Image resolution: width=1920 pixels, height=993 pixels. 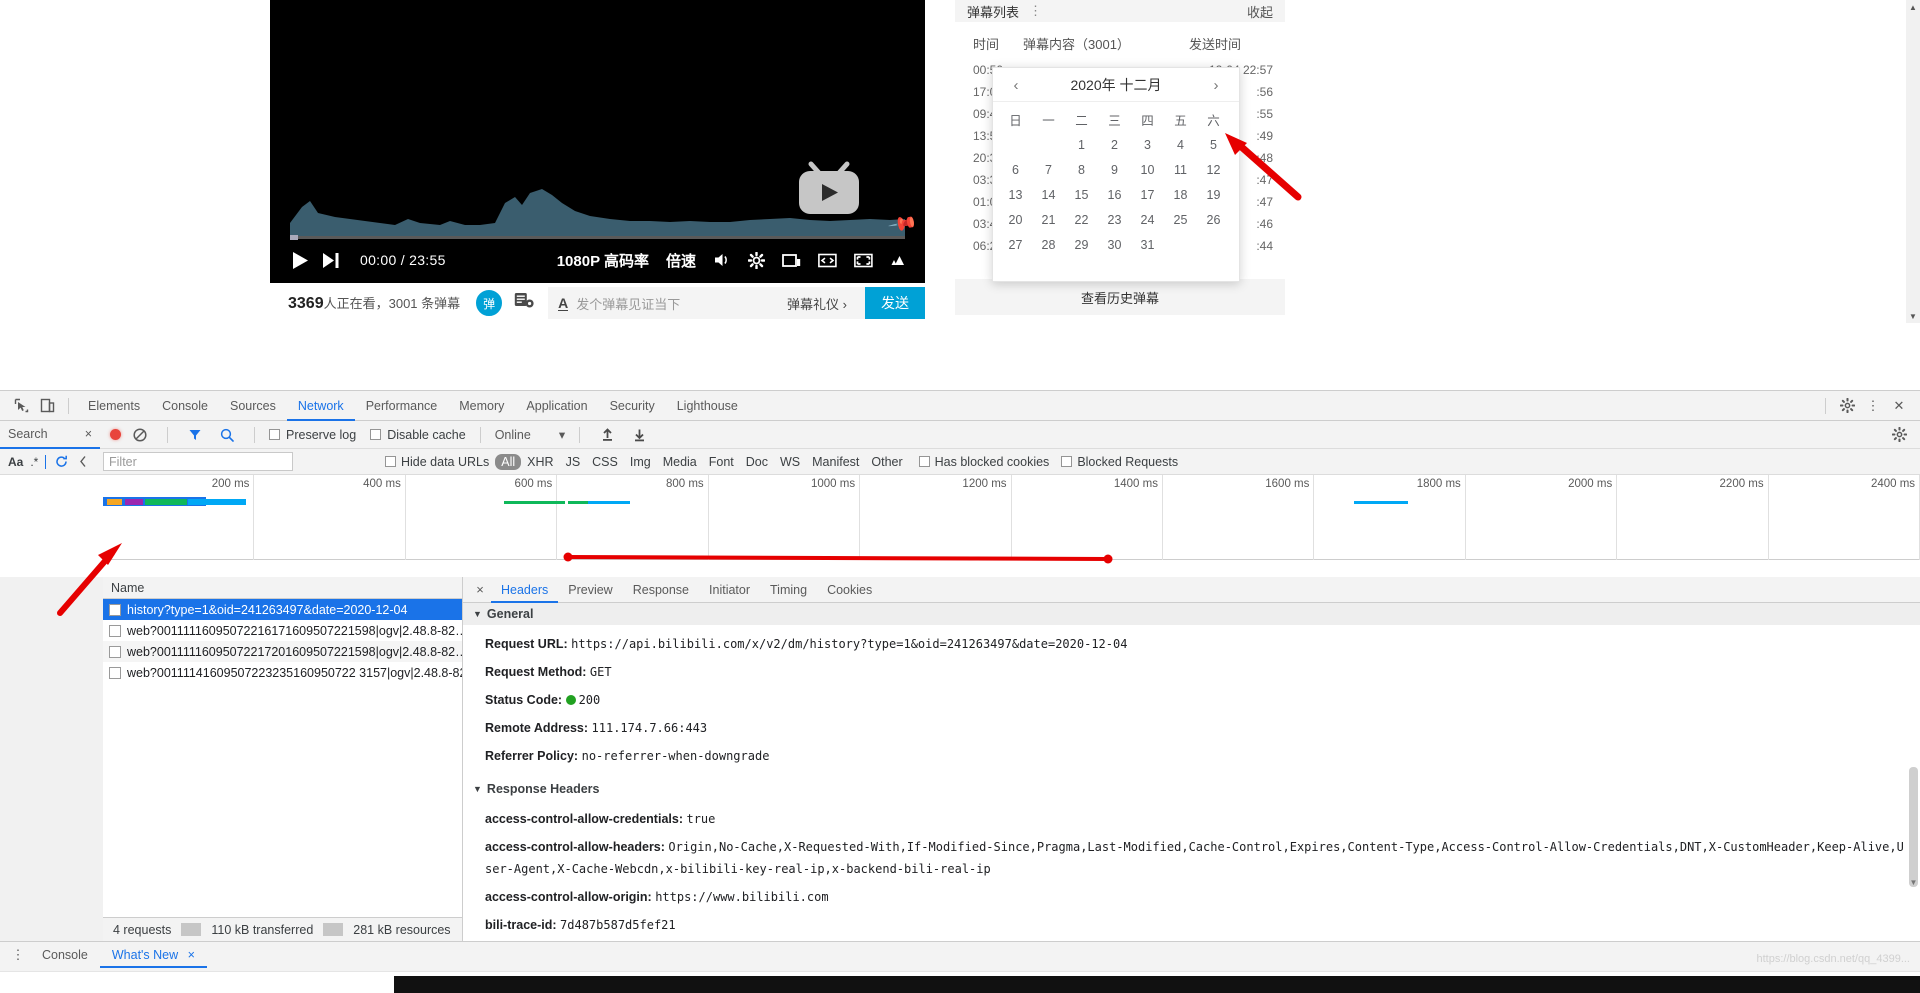 What do you see at coordinates (992, 462) in the screenshot?
I see `has-blocked-cookies-label: Has blocked cookies` at bounding box center [992, 462].